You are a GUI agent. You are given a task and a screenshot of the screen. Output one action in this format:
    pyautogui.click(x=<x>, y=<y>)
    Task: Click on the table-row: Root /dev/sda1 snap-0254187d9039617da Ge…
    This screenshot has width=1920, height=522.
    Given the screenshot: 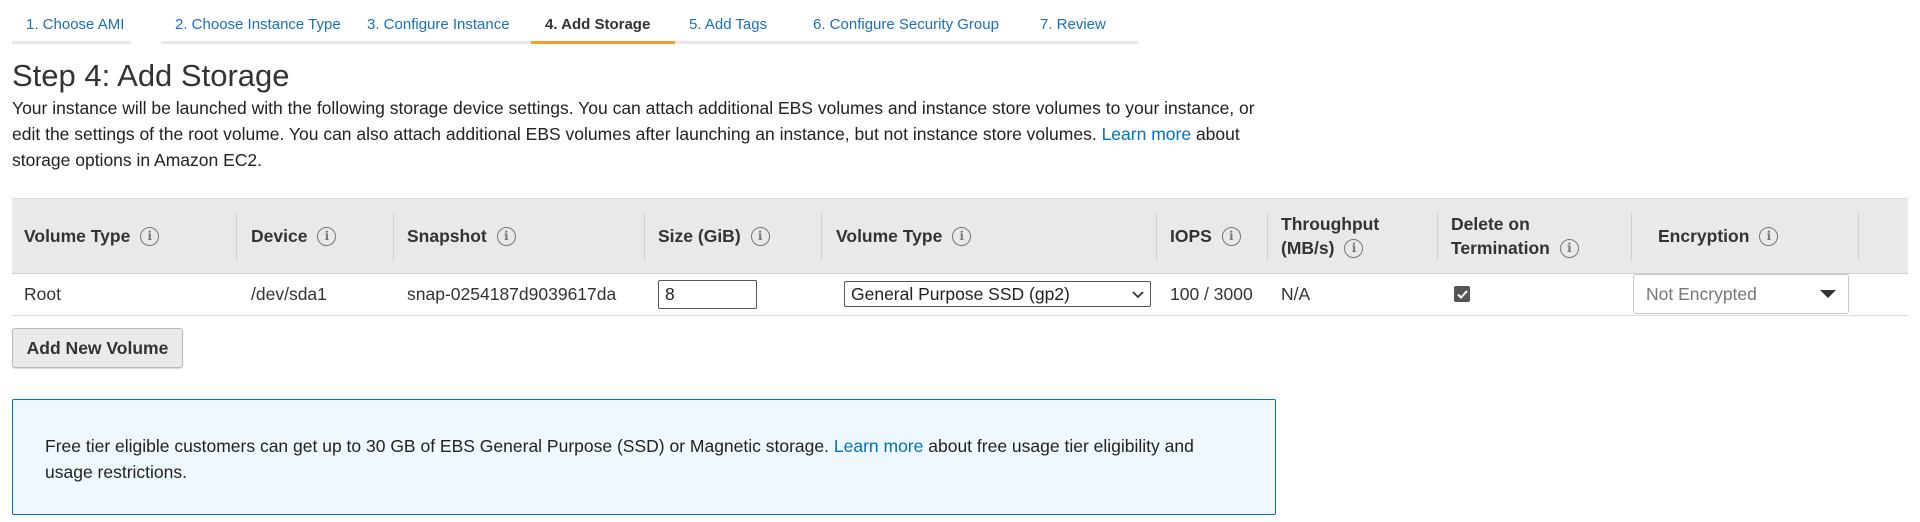 What is the action you would take?
    pyautogui.click(x=960, y=294)
    